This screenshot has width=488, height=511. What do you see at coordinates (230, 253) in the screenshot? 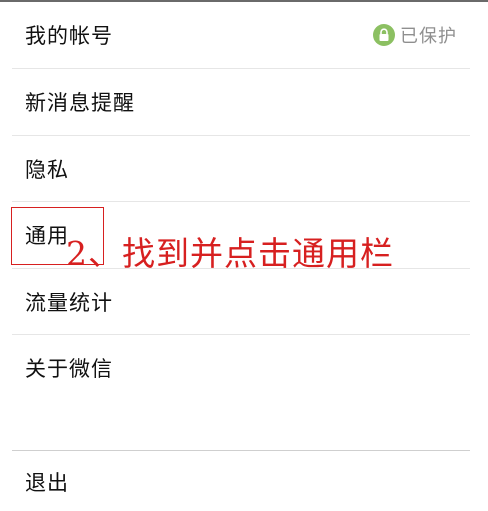
I see `annotation-instruction-text: 2、找到并点击通用栏` at bounding box center [230, 253].